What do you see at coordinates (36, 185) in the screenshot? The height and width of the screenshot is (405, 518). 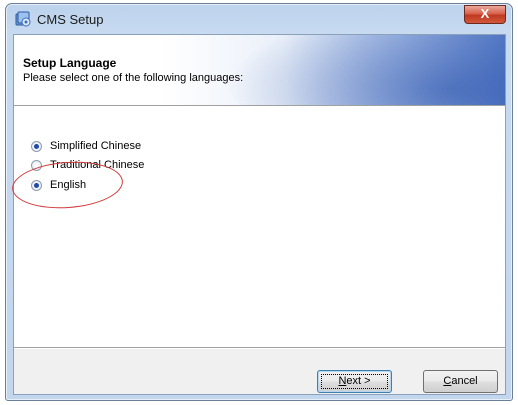 I see `radio-button-english` at bounding box center [36, 185].